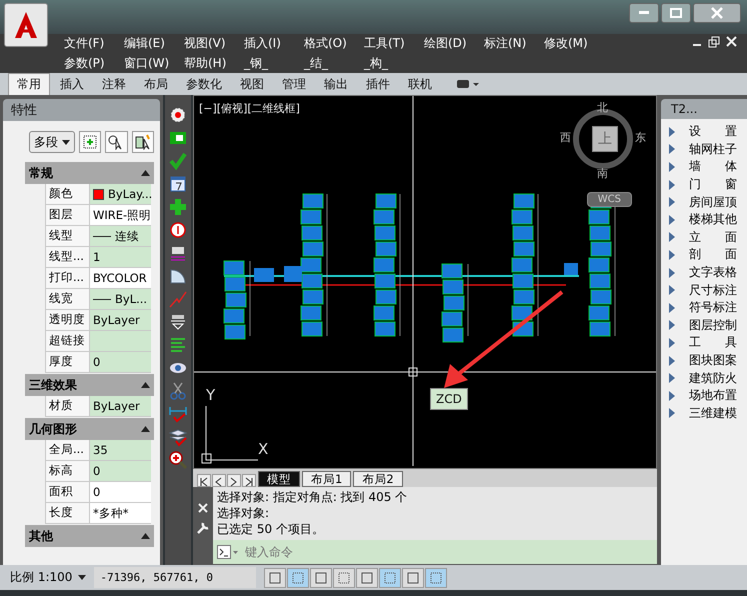 The height and width of the screenshot is (596, 747). What do you see at coordinates (89, 536) in the screenshot?
I see `section-header: 其他` at bounding box center [89, 536].